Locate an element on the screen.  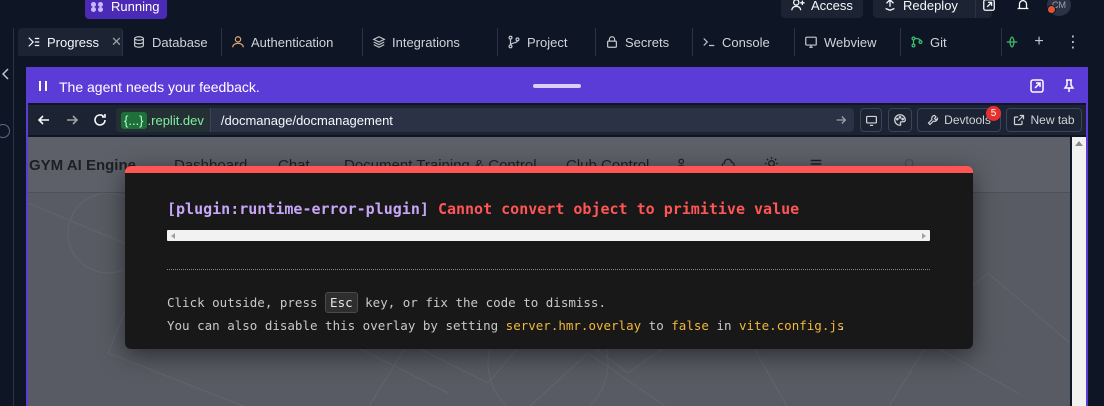
tip-text: . is located at coordinates (842, 325).